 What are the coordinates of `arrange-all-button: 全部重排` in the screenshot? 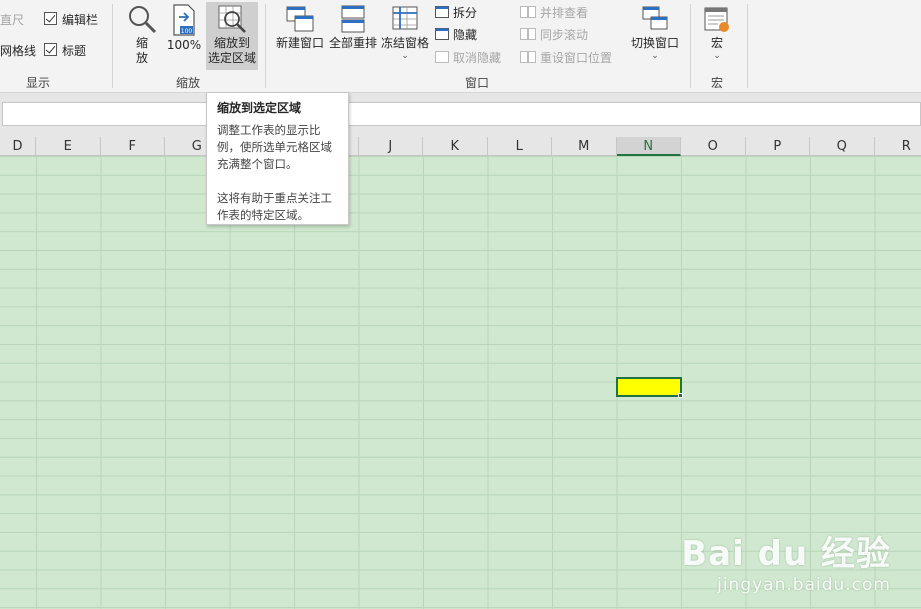 It's located at (353, 36).